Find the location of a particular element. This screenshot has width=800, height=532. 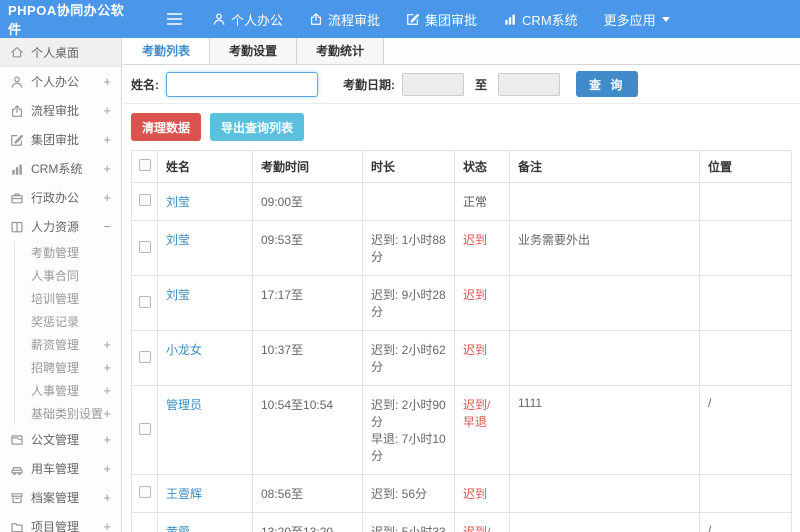

column-header: 考勤时间 is located at coordinates (307, 166).